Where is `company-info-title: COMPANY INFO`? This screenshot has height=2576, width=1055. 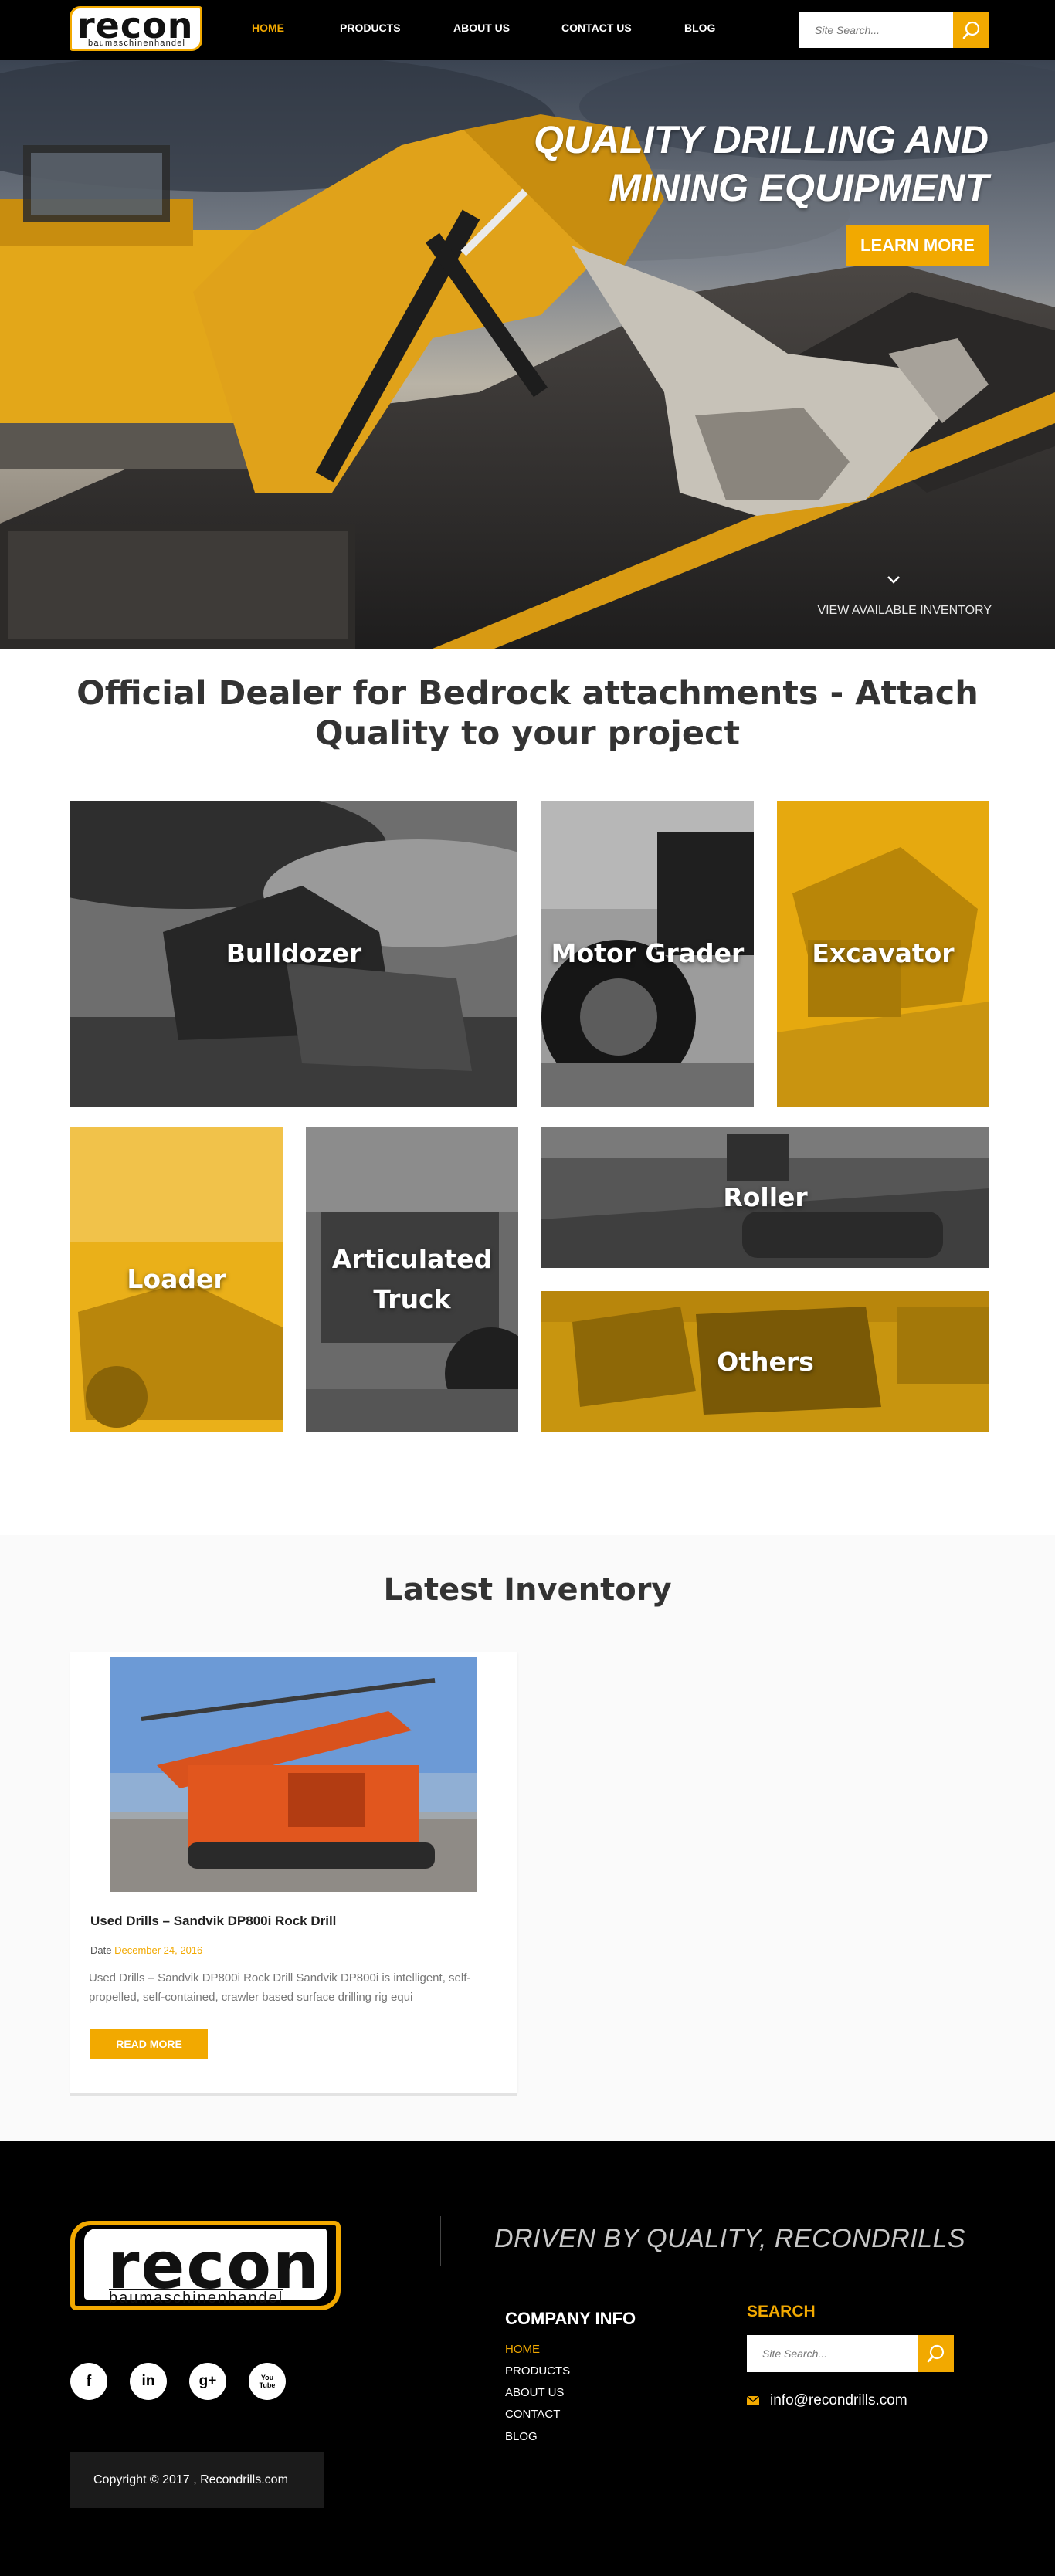
company-info-title: COMPANY INFO is located at coordinates (570, 2318).